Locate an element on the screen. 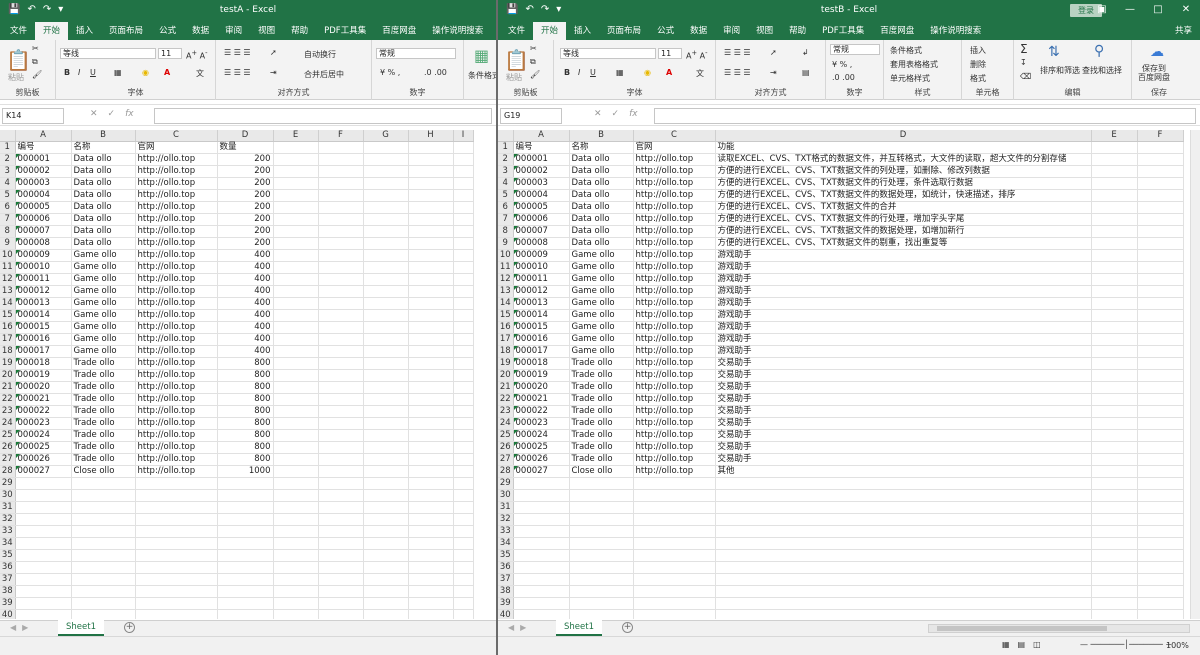 The height and width of the screenshot is (655, 1200). cell: 000027 is located at coordinates (541, 472).